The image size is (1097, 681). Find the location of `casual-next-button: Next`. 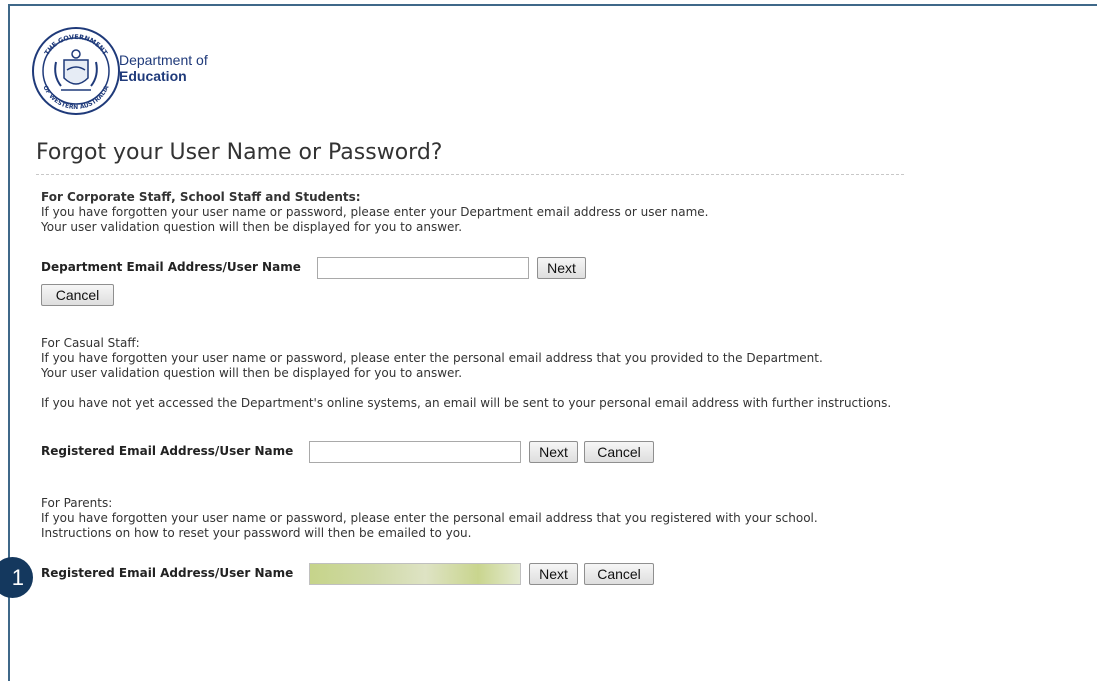

casual-next-button: Next is located at coordinates (553, 452).